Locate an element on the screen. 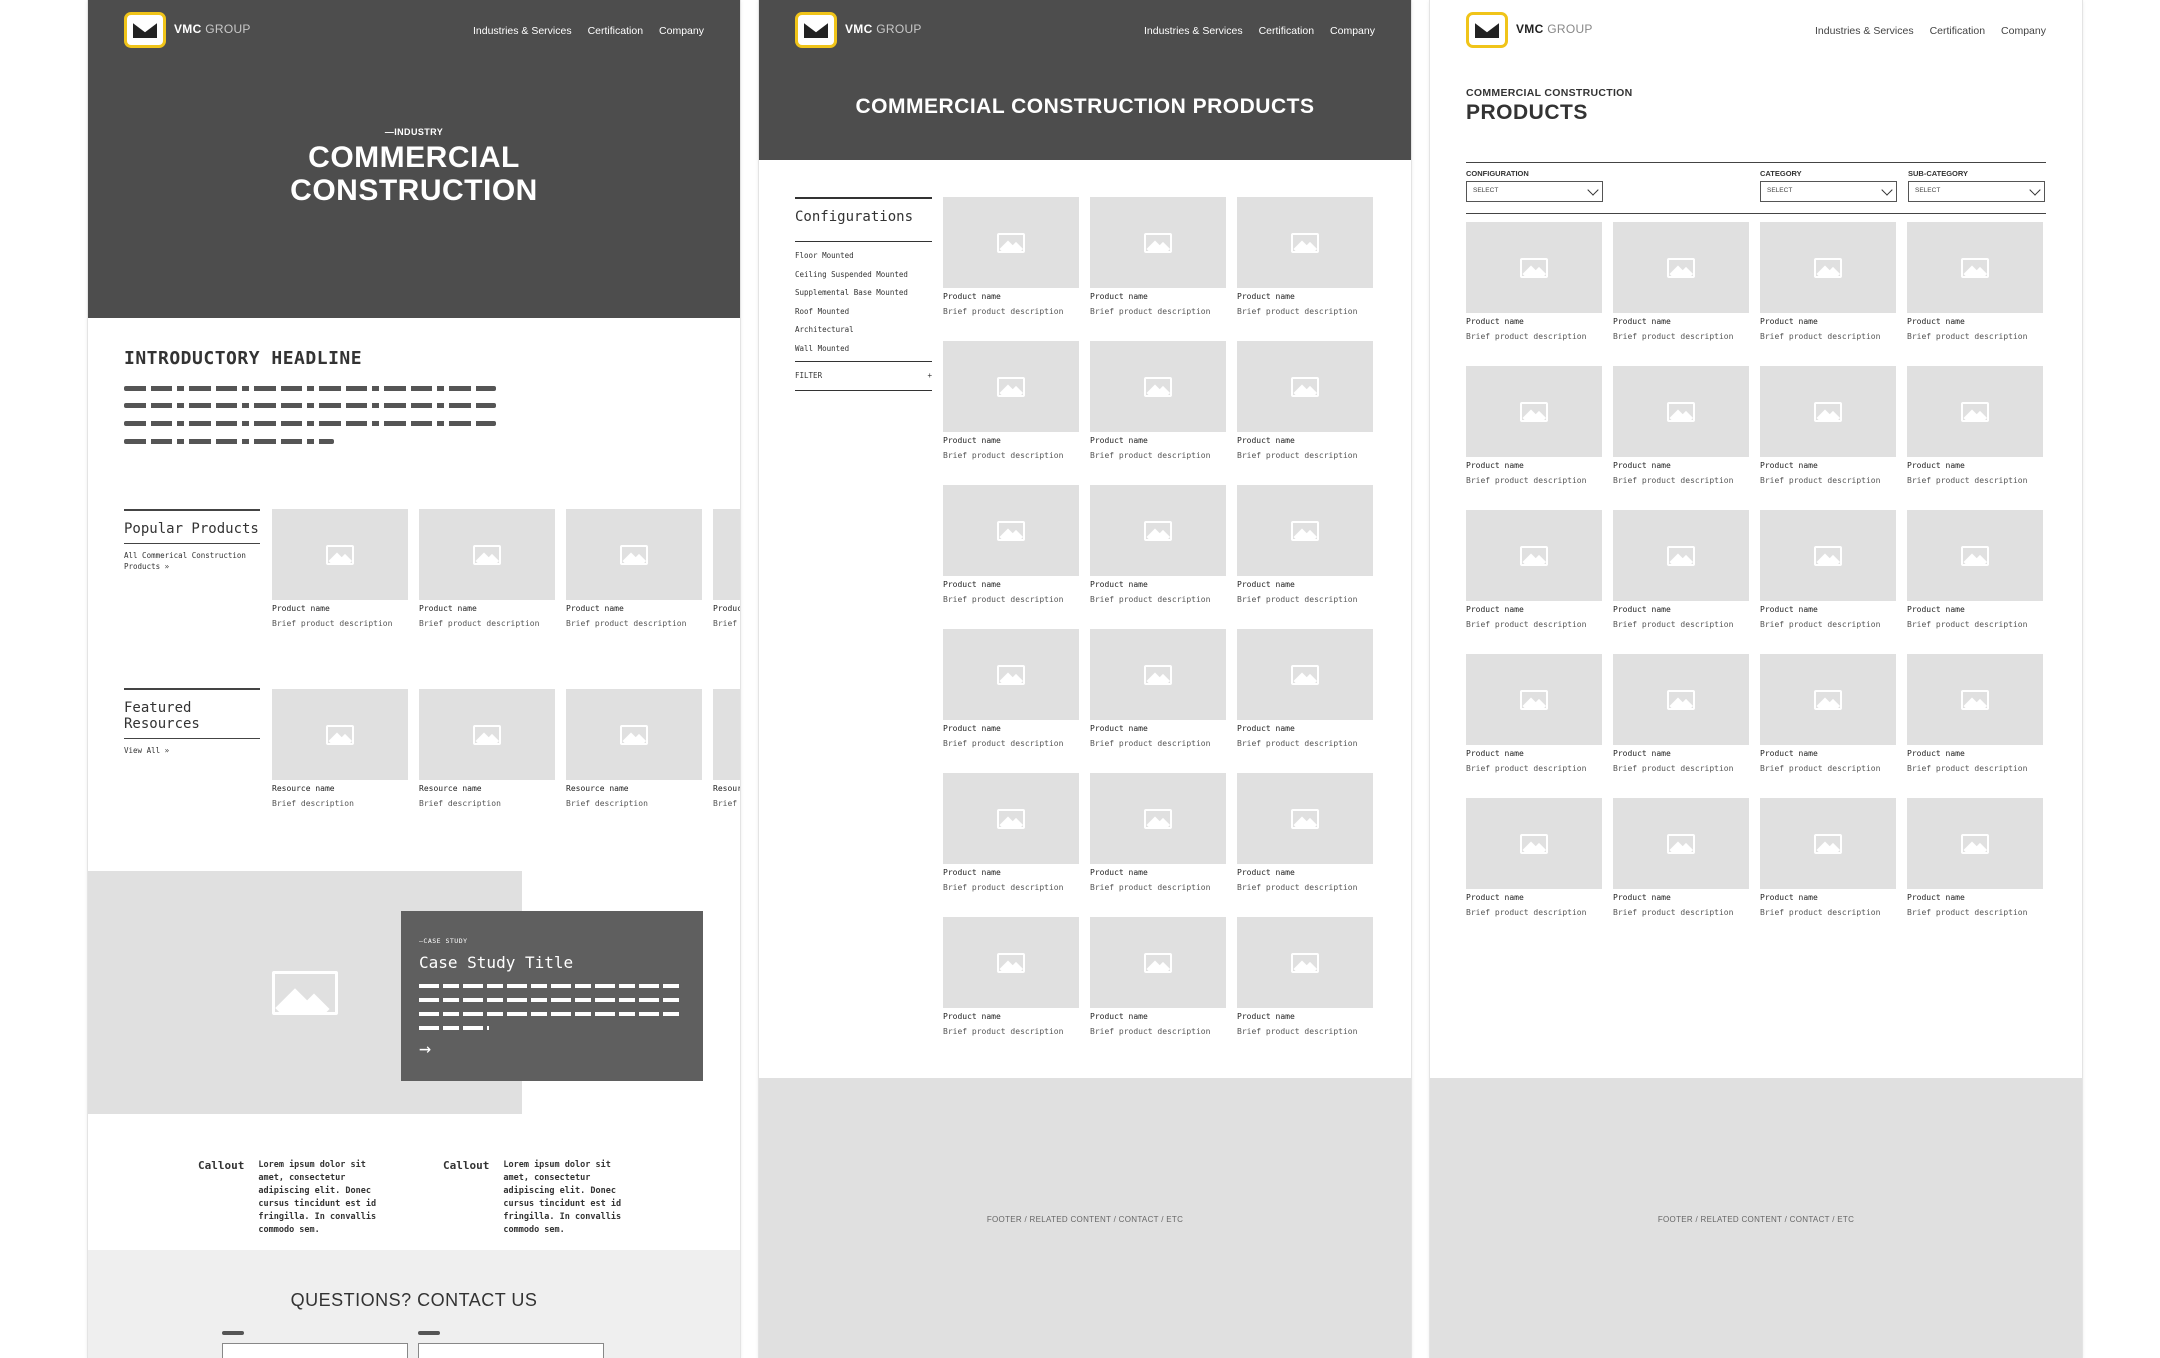  configuration-item: Supplemental Base Mounted is located at coordinates (863, 292).